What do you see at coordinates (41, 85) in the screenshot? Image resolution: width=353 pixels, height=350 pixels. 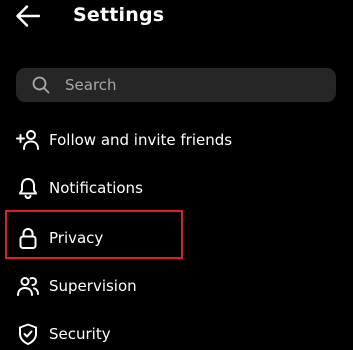 I see `search-icon` at bounding box center [41, 85].